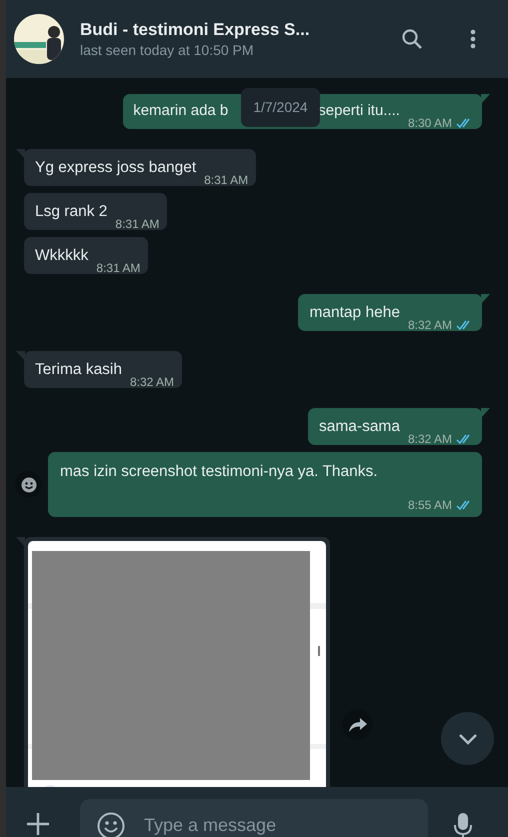 Image resolution: width=508 pixels, height=837 pixels. What do you see at coordinates (39, 39) in the screenshot?
I see `avatar-icon` at bounding box center [39, 39].